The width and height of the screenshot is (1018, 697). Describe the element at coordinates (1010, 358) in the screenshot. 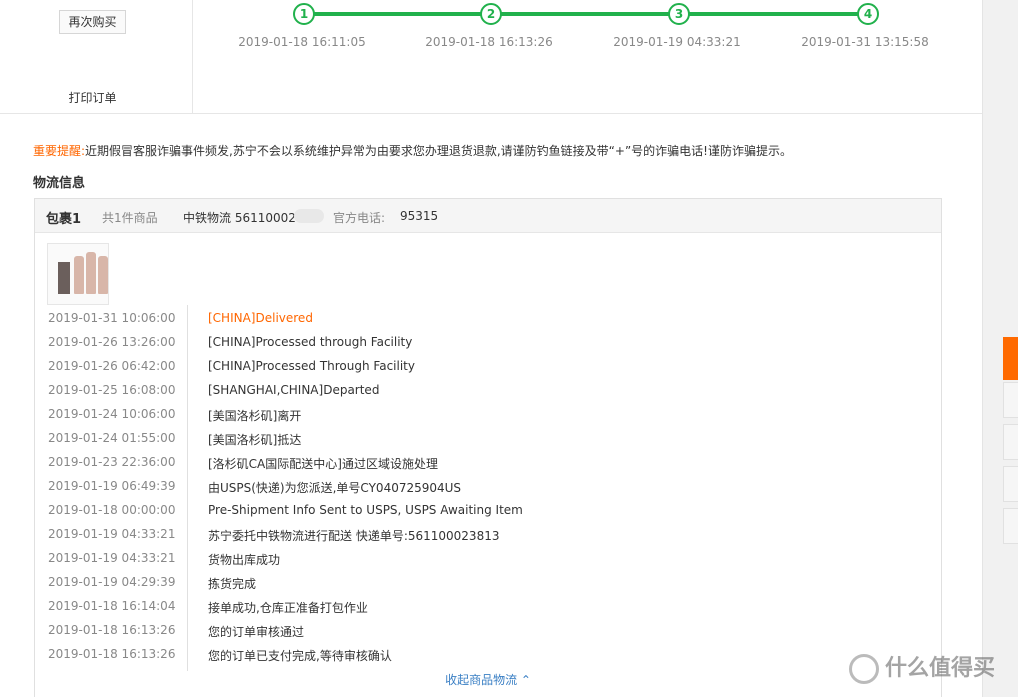

I see `side-float-tab` at that location.